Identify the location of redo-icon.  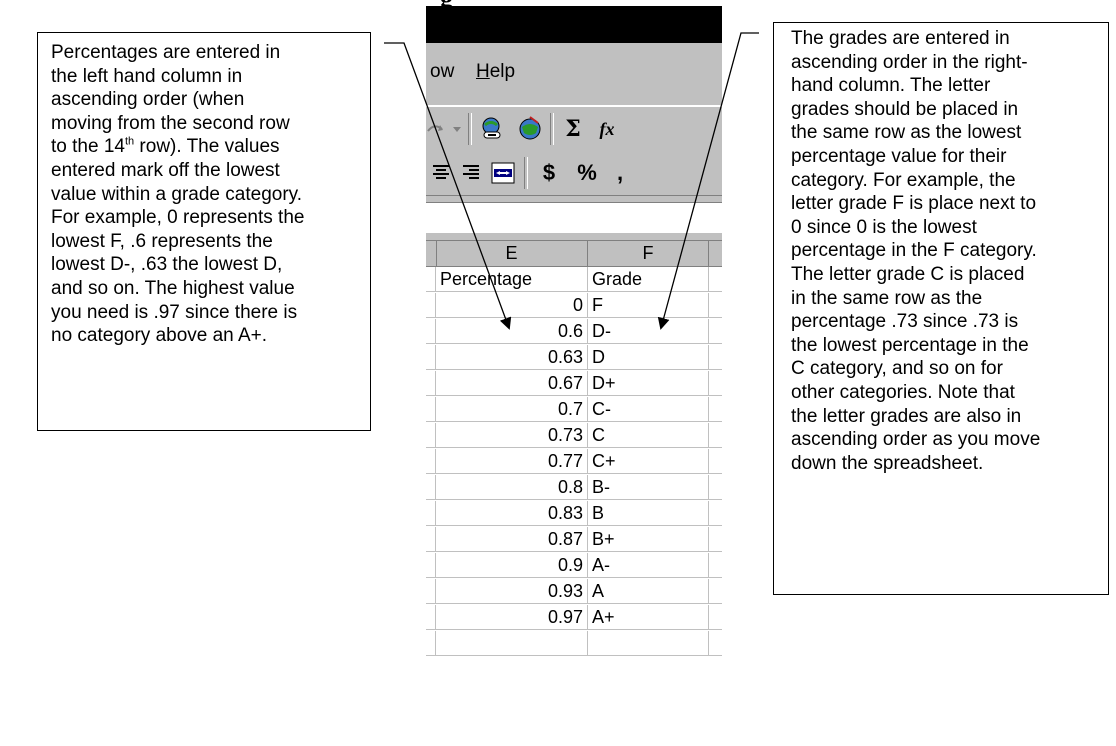
(437, 129).